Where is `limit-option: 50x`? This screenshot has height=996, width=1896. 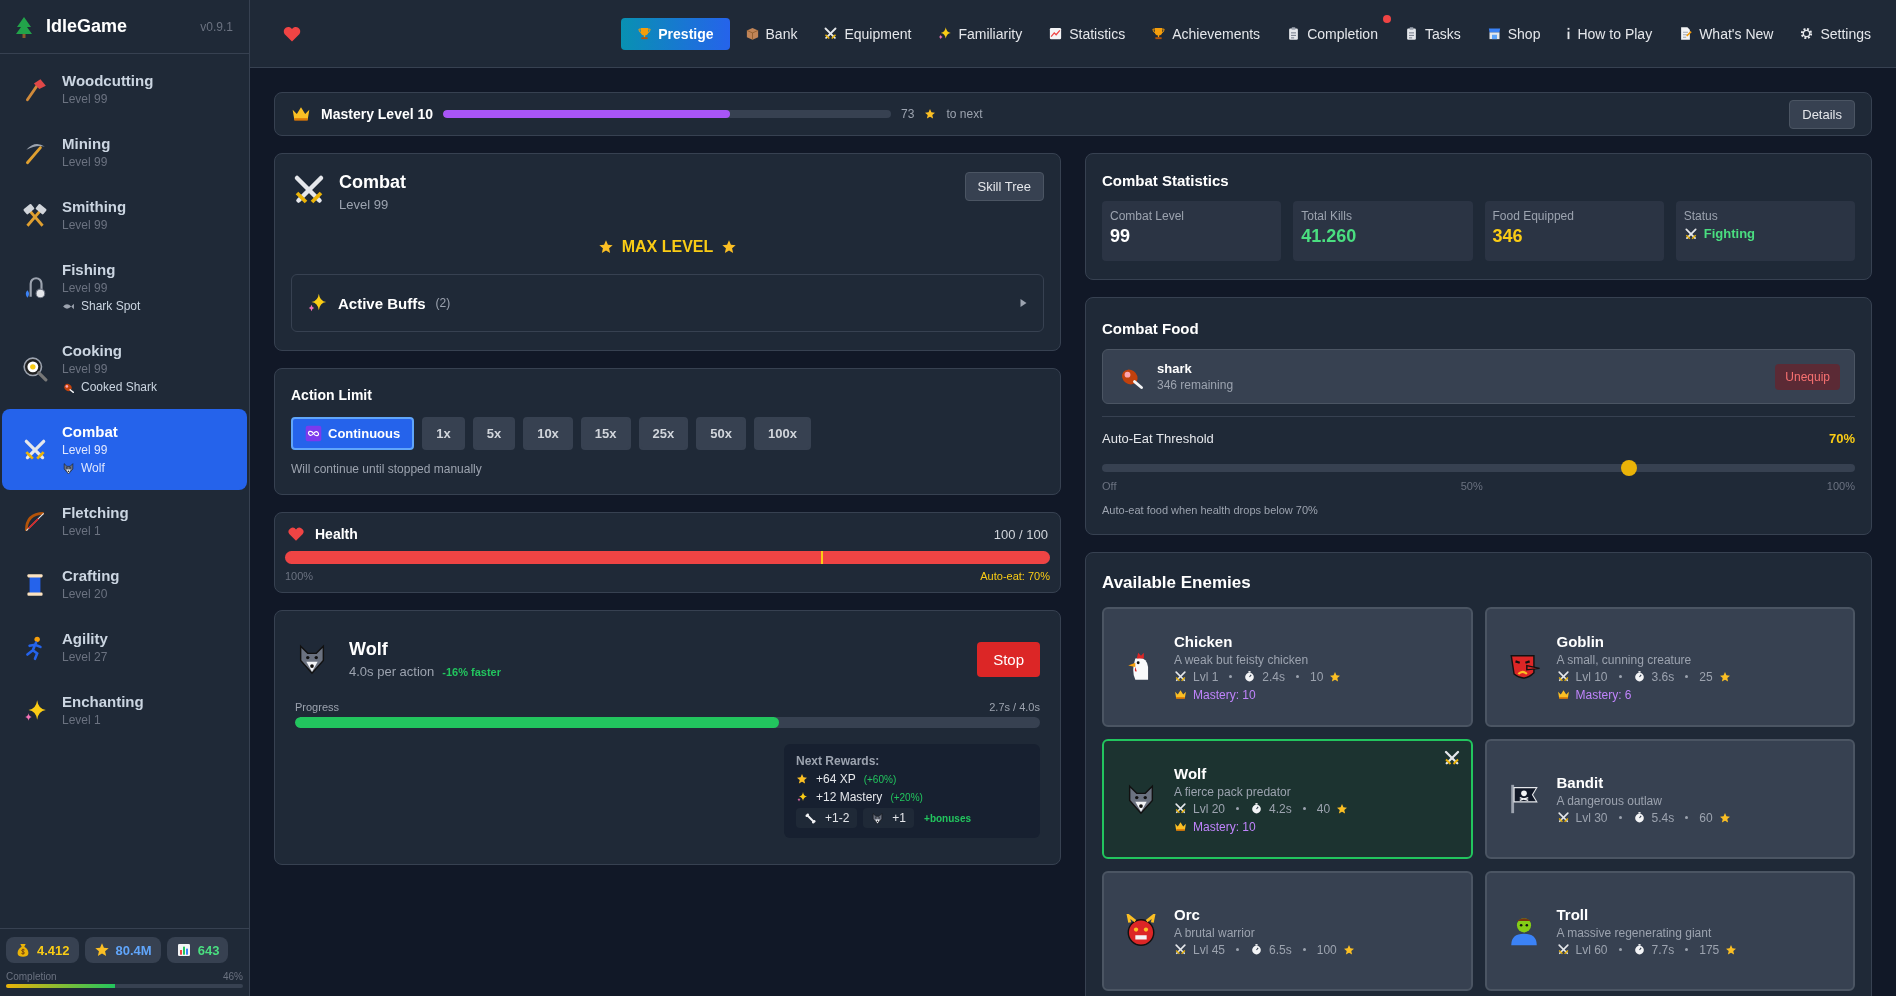
limit-option: 50x is located at coordinates (721, 433).